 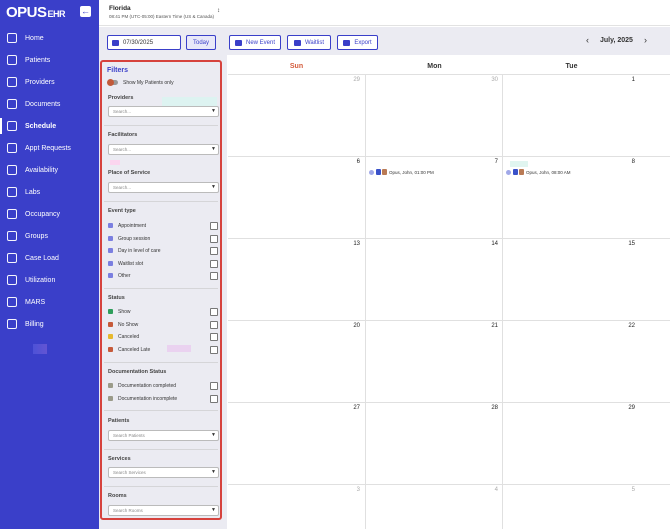 I want to click on providers-label: Providers, so click(x=121, y=98).